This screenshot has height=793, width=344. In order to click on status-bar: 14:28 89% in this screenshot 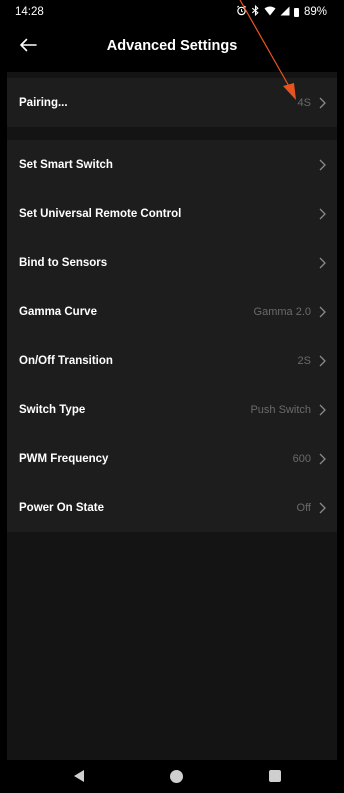, I will do `click(172, 12)`.